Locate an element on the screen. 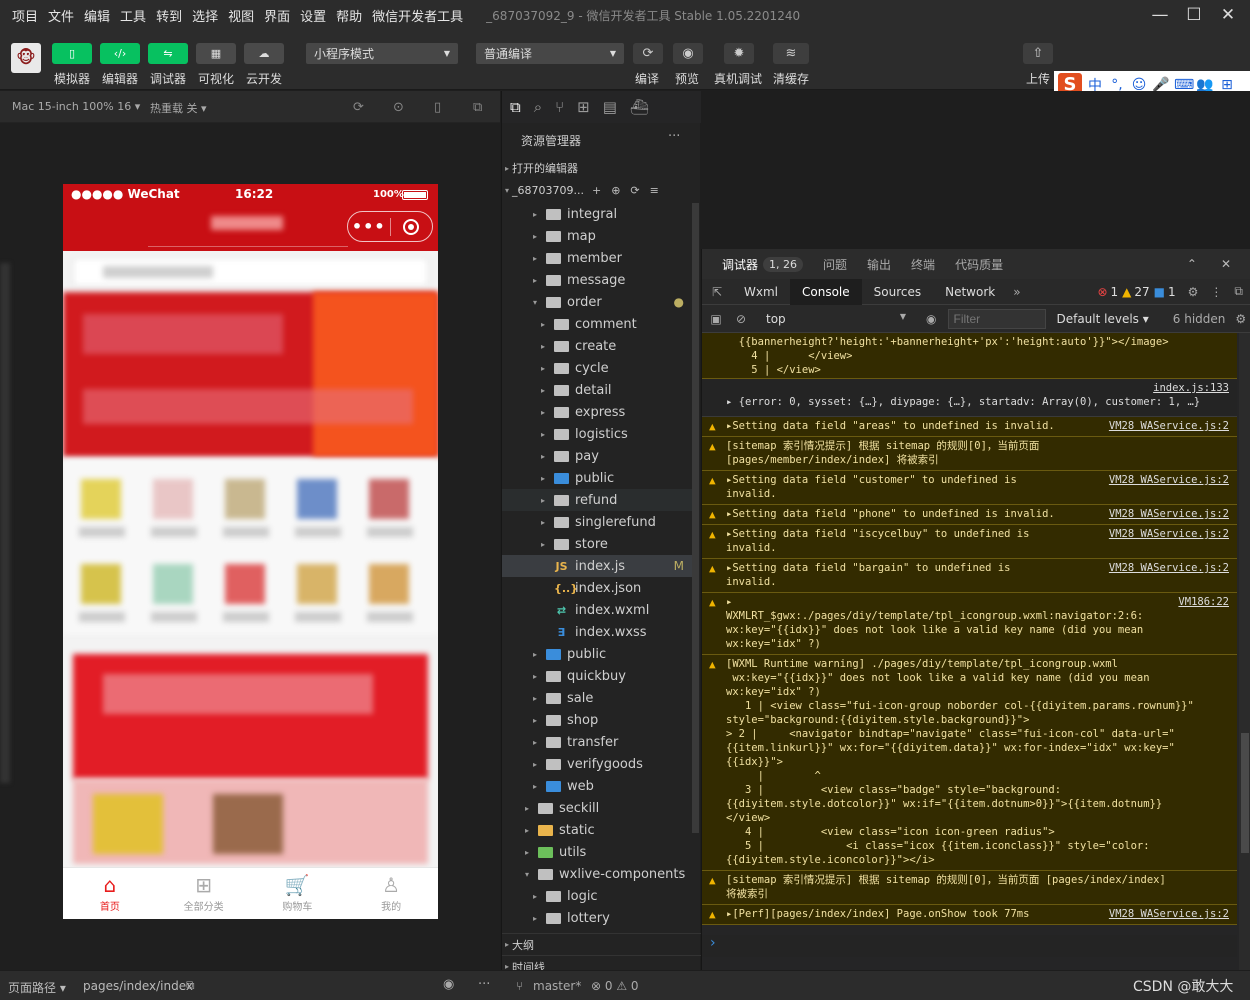 The width and height of the screenshot is (1250, 1000). branch-label: master* is located at coordinates (557, 986).